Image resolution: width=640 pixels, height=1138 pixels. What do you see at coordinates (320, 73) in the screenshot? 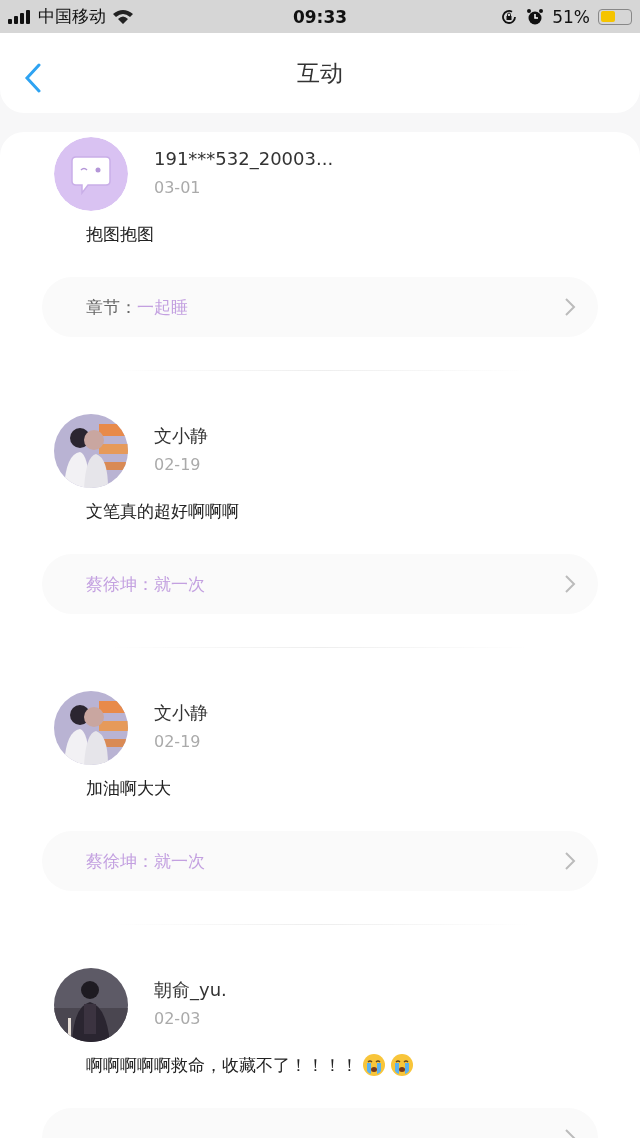
I see `page-title: 互动` at bounding box center [320, 73].